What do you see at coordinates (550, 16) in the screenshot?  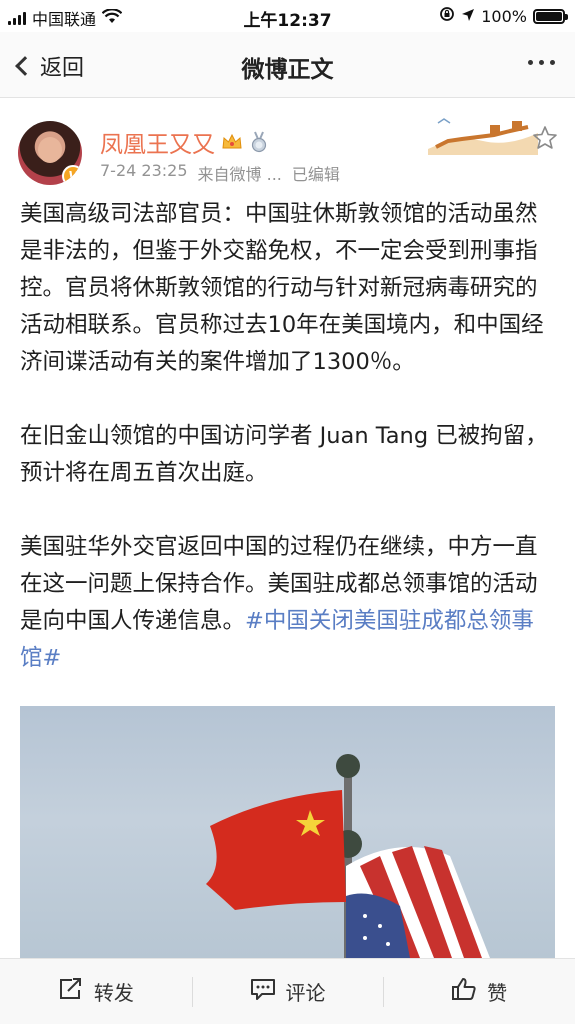 I see `battery-icon` at bounding box center [550, 16].